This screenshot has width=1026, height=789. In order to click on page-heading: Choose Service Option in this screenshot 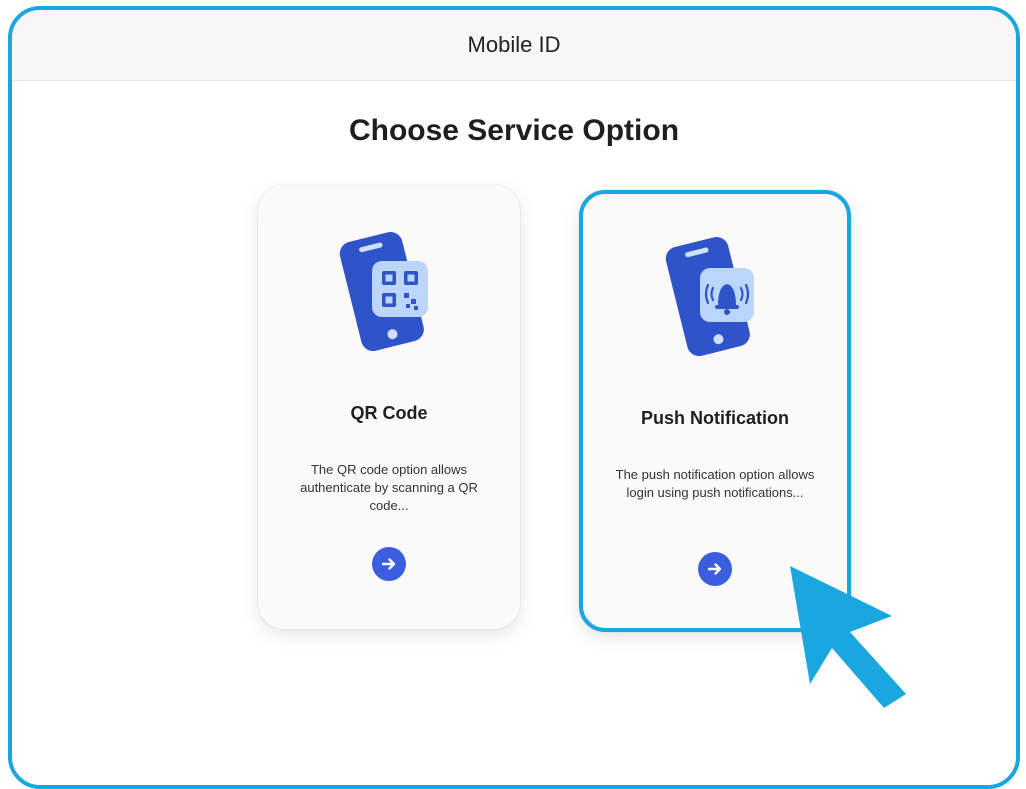, I will do `click(514, 130)`.